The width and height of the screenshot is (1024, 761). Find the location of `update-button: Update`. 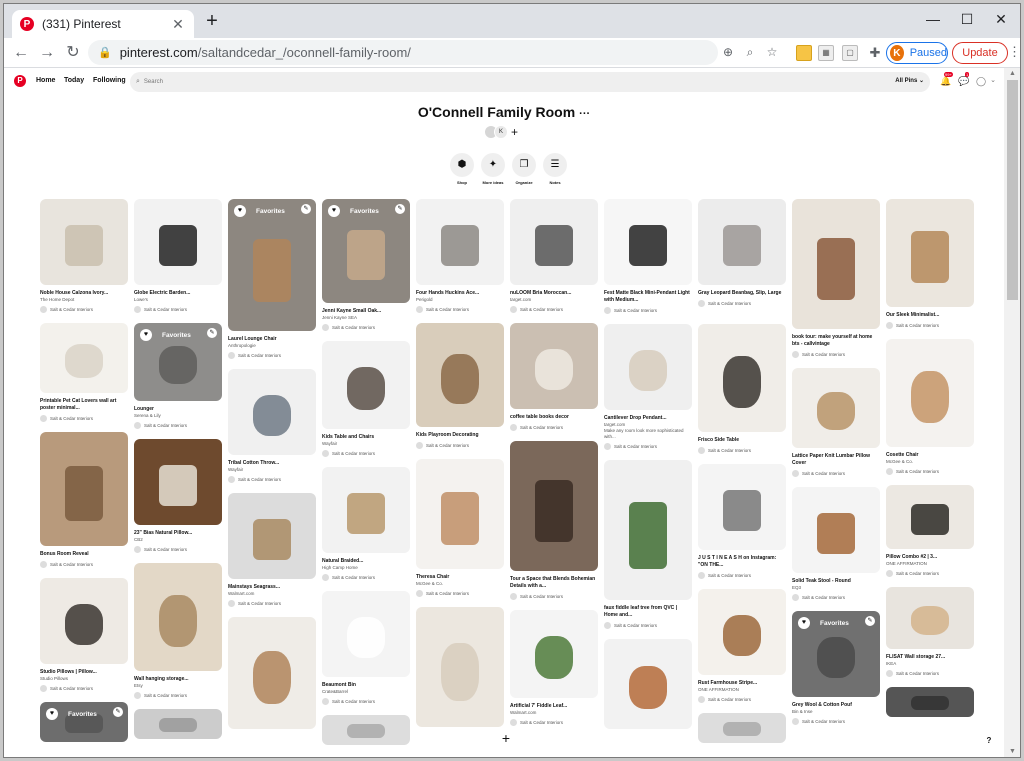

update-button: Update is located at coordinates (980, 53).